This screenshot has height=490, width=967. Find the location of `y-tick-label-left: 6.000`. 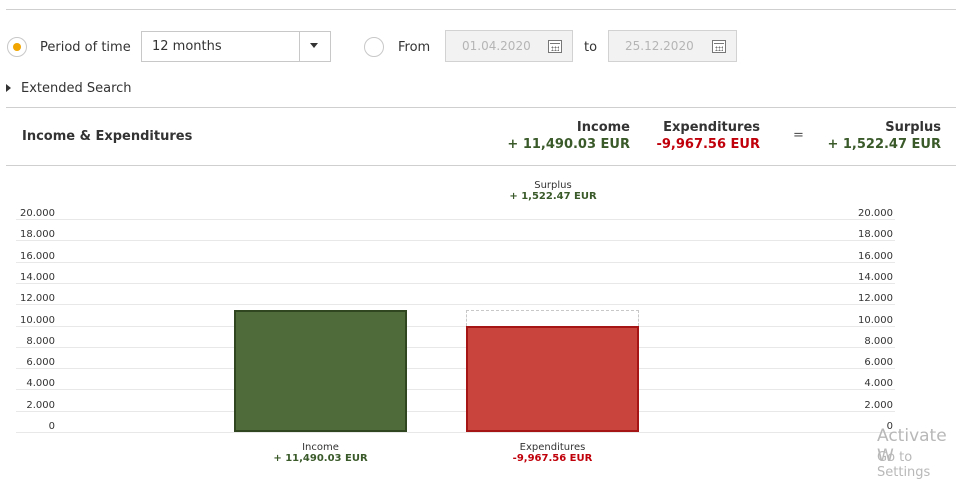

y-tick-label-left: 6.000 is located at coordinates (40, 363).